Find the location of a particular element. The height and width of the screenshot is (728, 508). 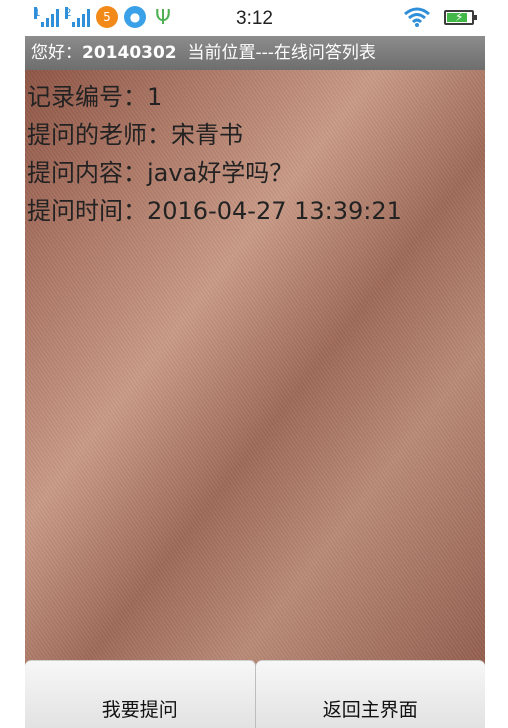

ask-question-button: 我要提问 is located at coordinates (140, 694).